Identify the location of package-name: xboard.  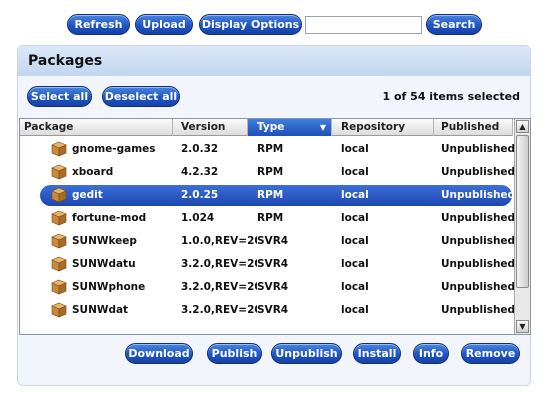
(93, 172).